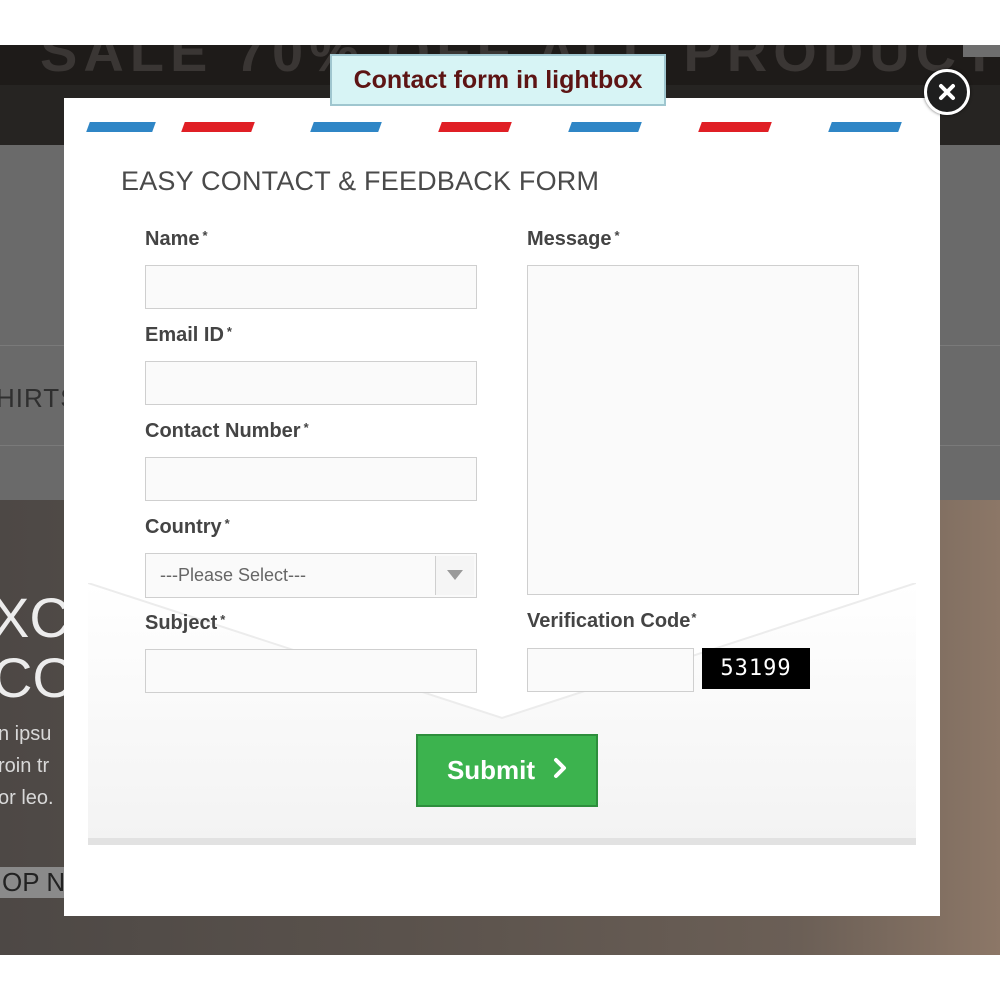 The height and width of the screenshot is (1000, 1000). Describe the element at coordinates (172, 239) in the screenshot. I see `name-label-text: Name` at that location.